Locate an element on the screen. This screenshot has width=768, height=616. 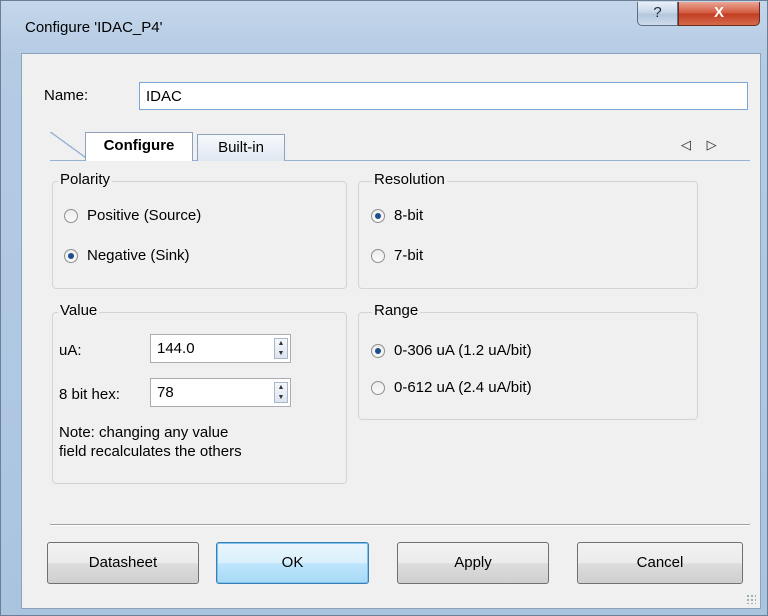
tab-built-in-label: Built-in is located at coordinates (241, 147).